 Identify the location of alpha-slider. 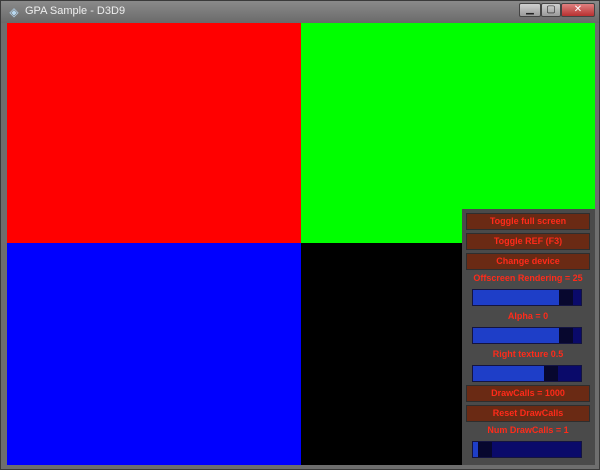
(527, 335).